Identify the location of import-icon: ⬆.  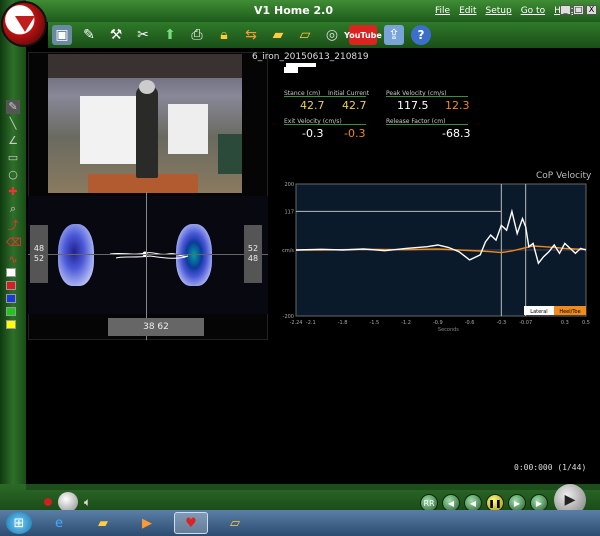
(170, 35).